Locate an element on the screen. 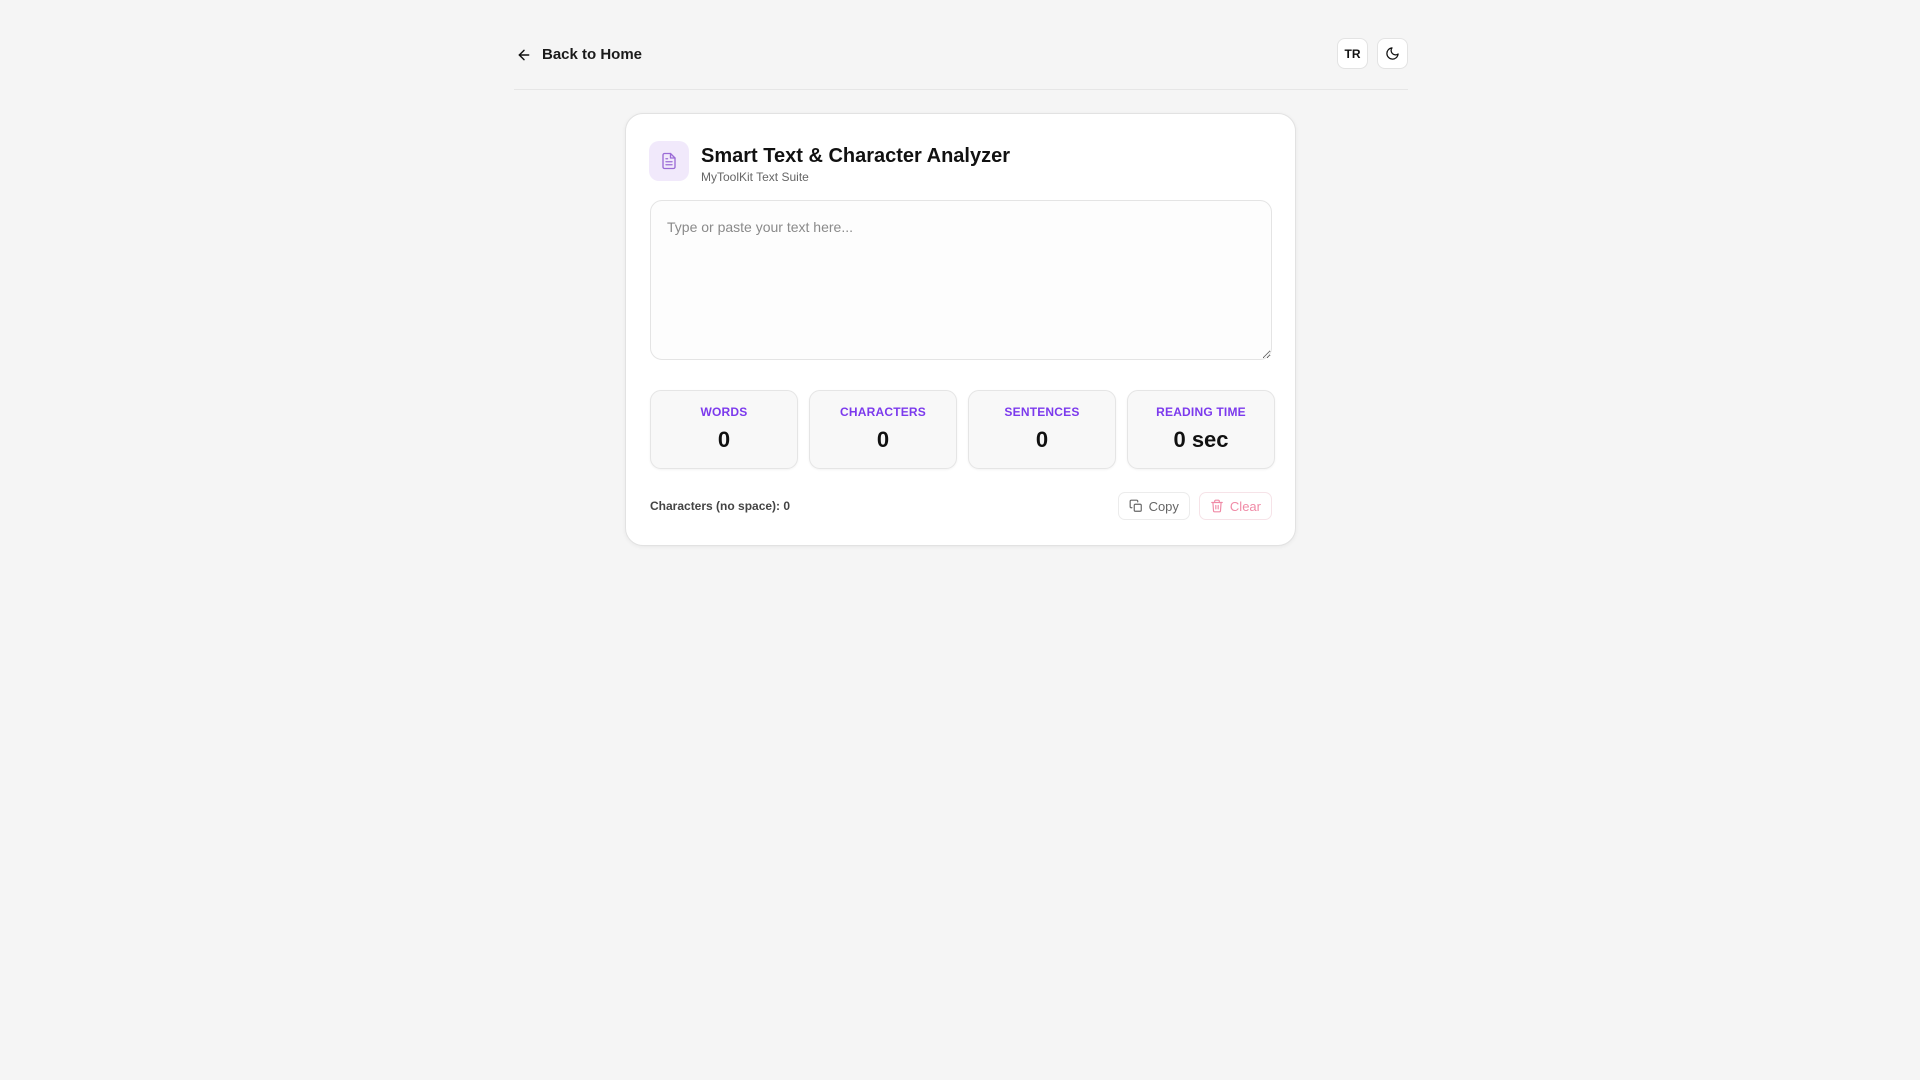 The width and height of the screenshot is (1920, 1080). stat-label: WORDS is located at coordinates (724, 412).